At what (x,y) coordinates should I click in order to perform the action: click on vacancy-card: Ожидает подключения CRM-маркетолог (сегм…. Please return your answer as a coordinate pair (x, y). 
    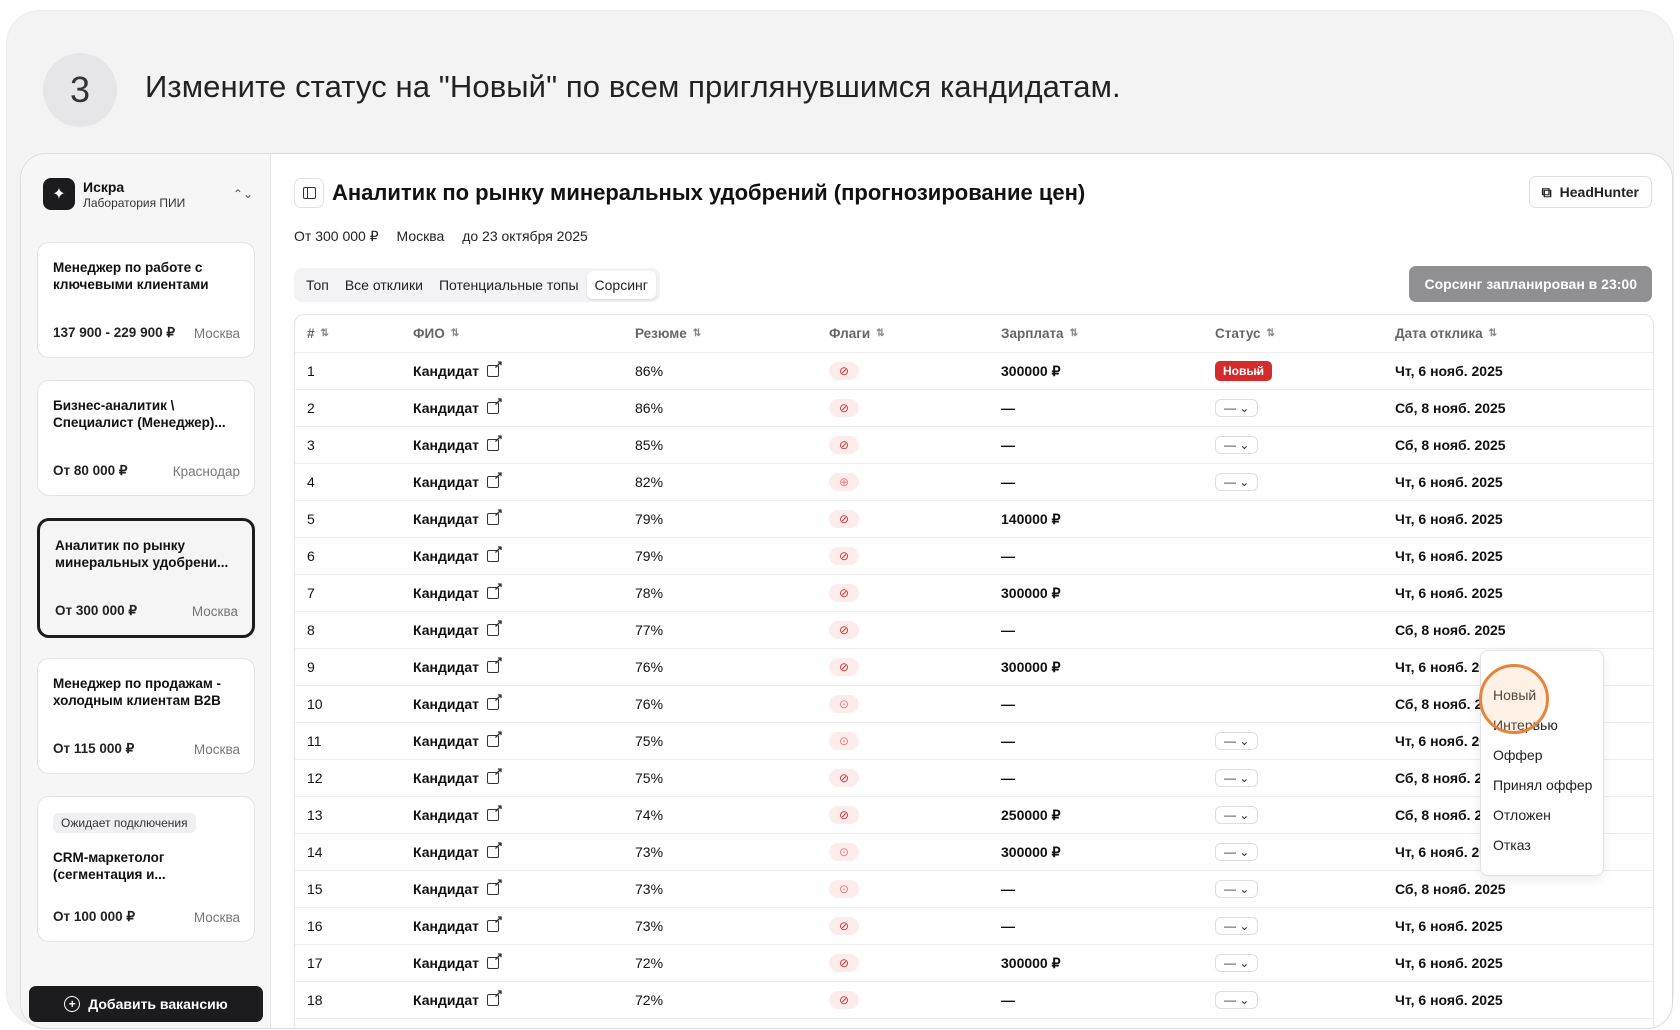
    Looking at the image, I should click on (146, 869).